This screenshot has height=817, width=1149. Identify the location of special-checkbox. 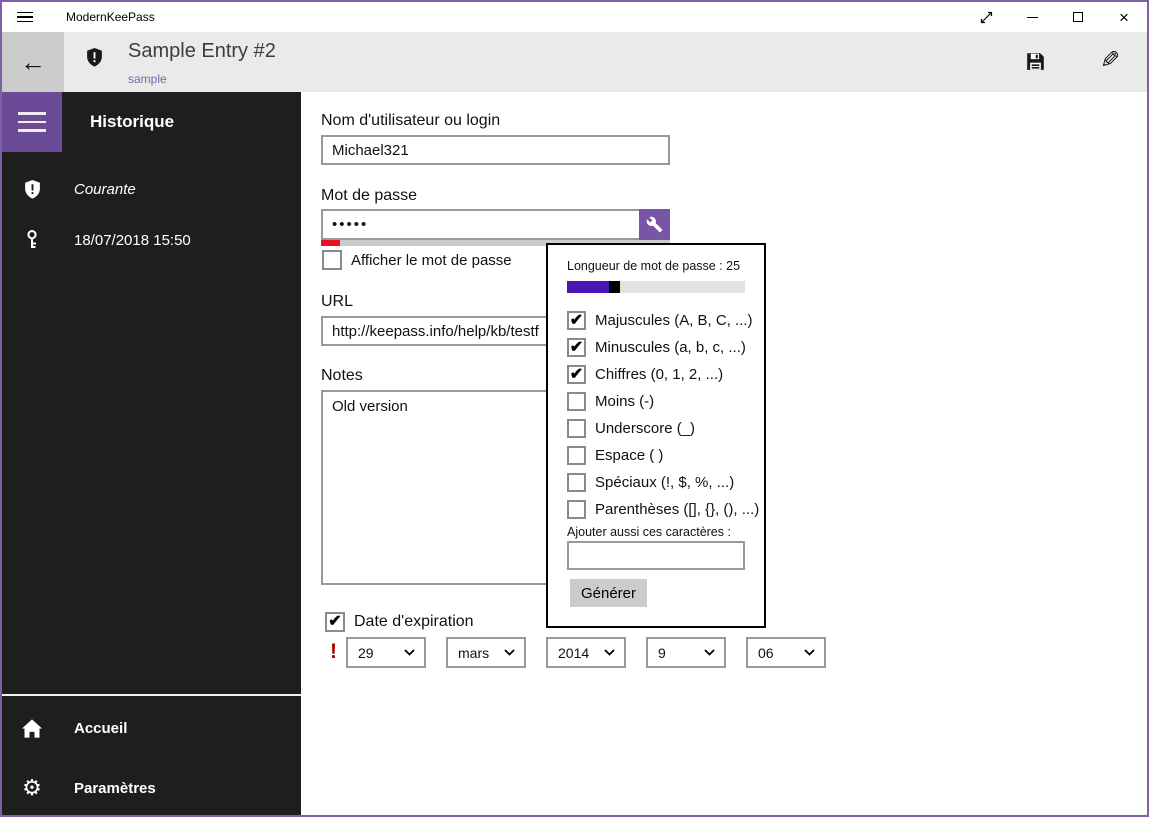
(576, 482).